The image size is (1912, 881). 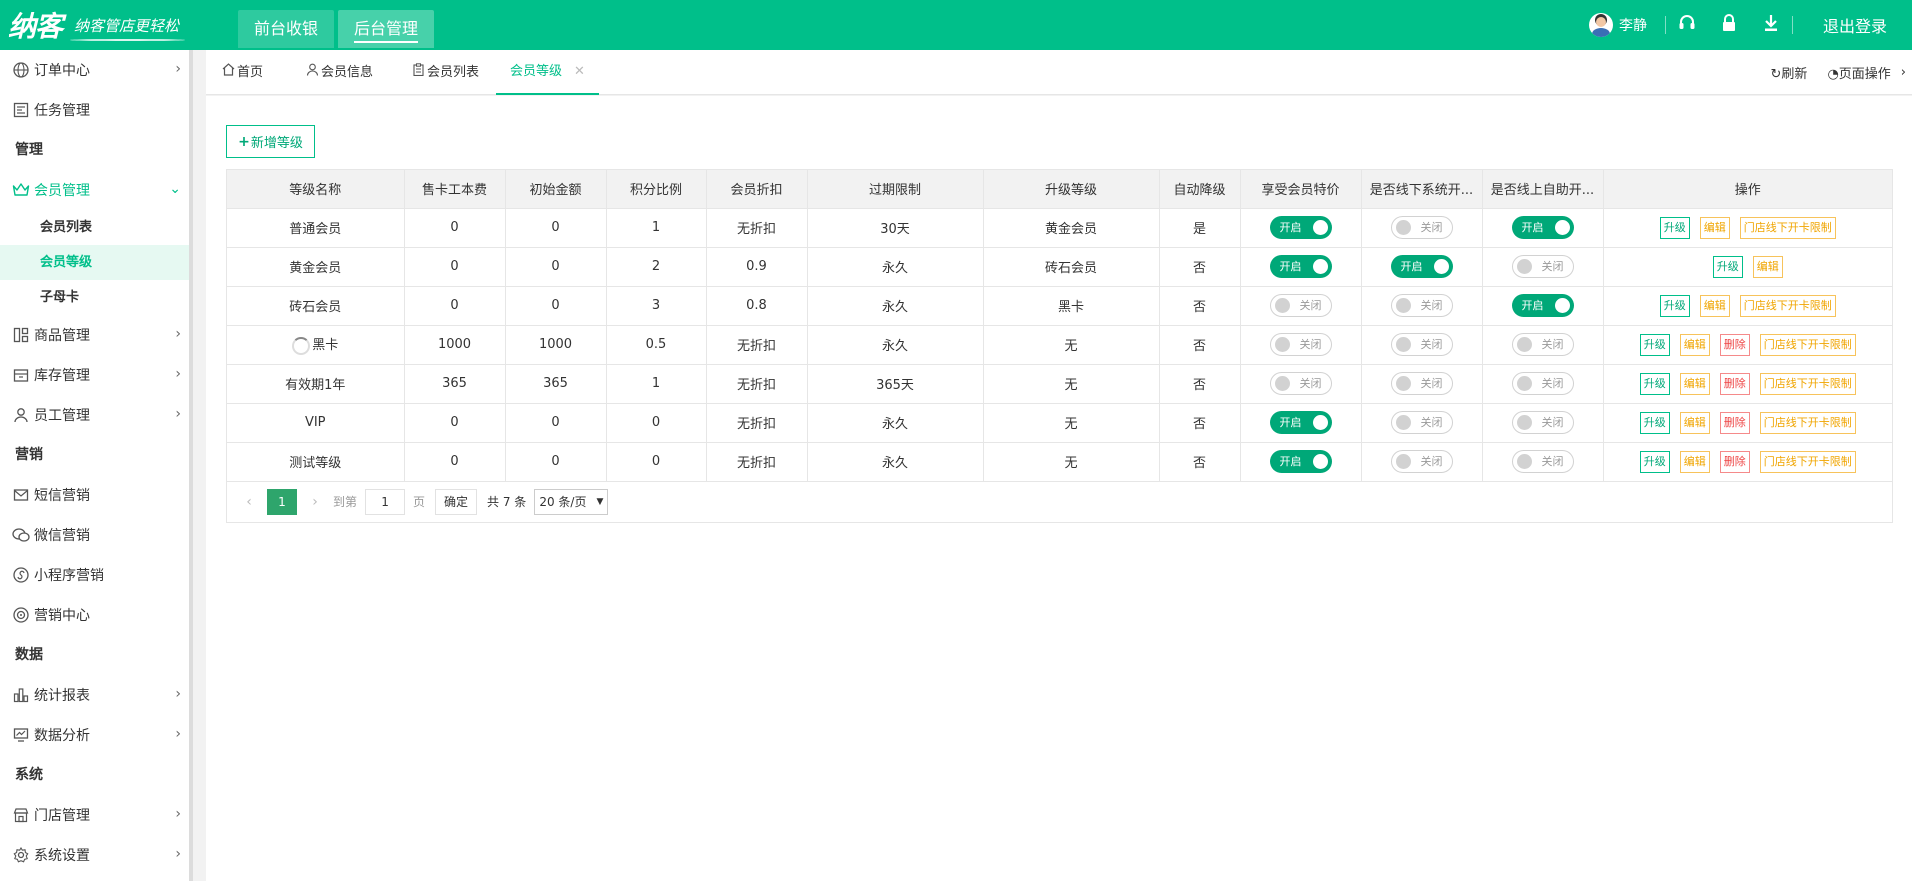 What do you see at coordinates (756, 346) in the screenshot?
I see `cell-text: 无折扣` at bounding box center [756, 346].